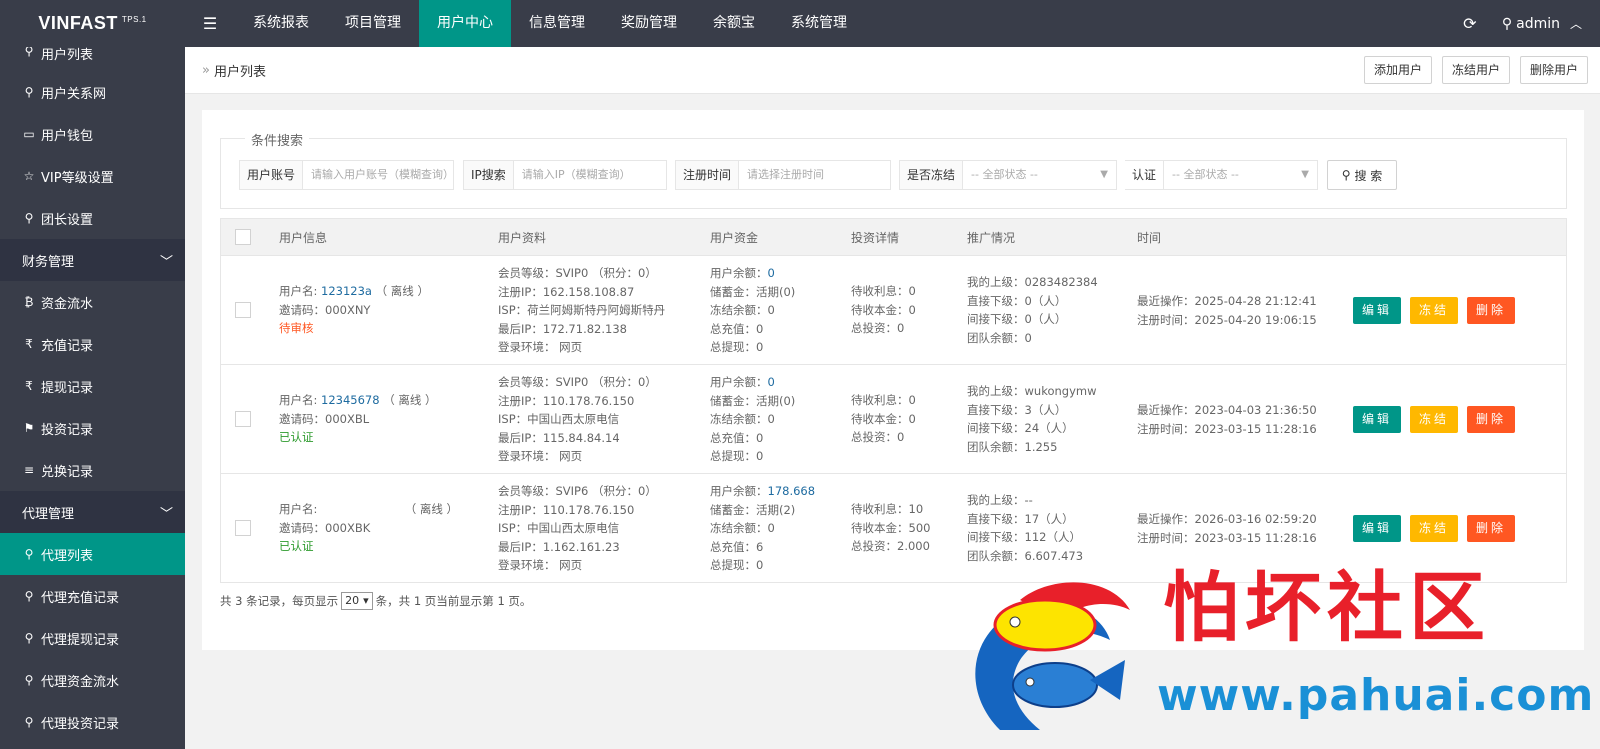 The height and width of the screenshot is (749, 1600). I want to click on table-header: 用户信息 用户资料 用户资金 投资详情 推广情况 时间, so click(893, 237).